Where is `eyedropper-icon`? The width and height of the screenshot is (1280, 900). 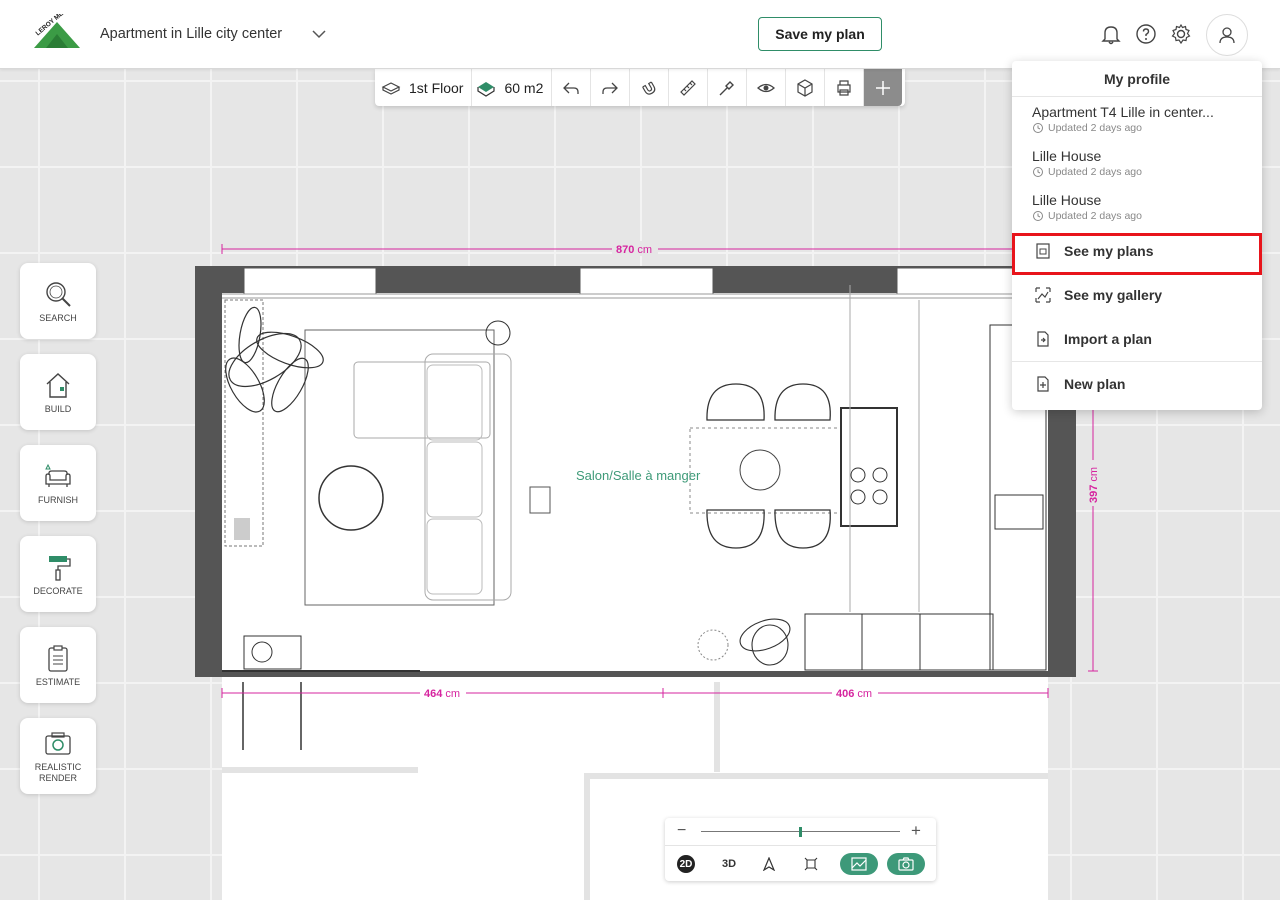 eyedropper-icon is located at coordinates (727, 87).